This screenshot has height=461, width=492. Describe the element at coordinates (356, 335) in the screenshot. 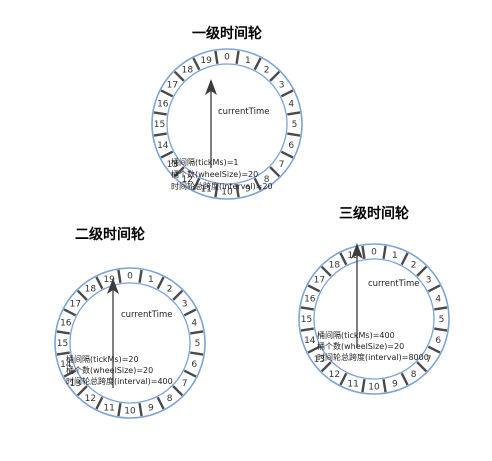

I see `info-tick-ms: 桶间隔(tickMs)=400` at that location.